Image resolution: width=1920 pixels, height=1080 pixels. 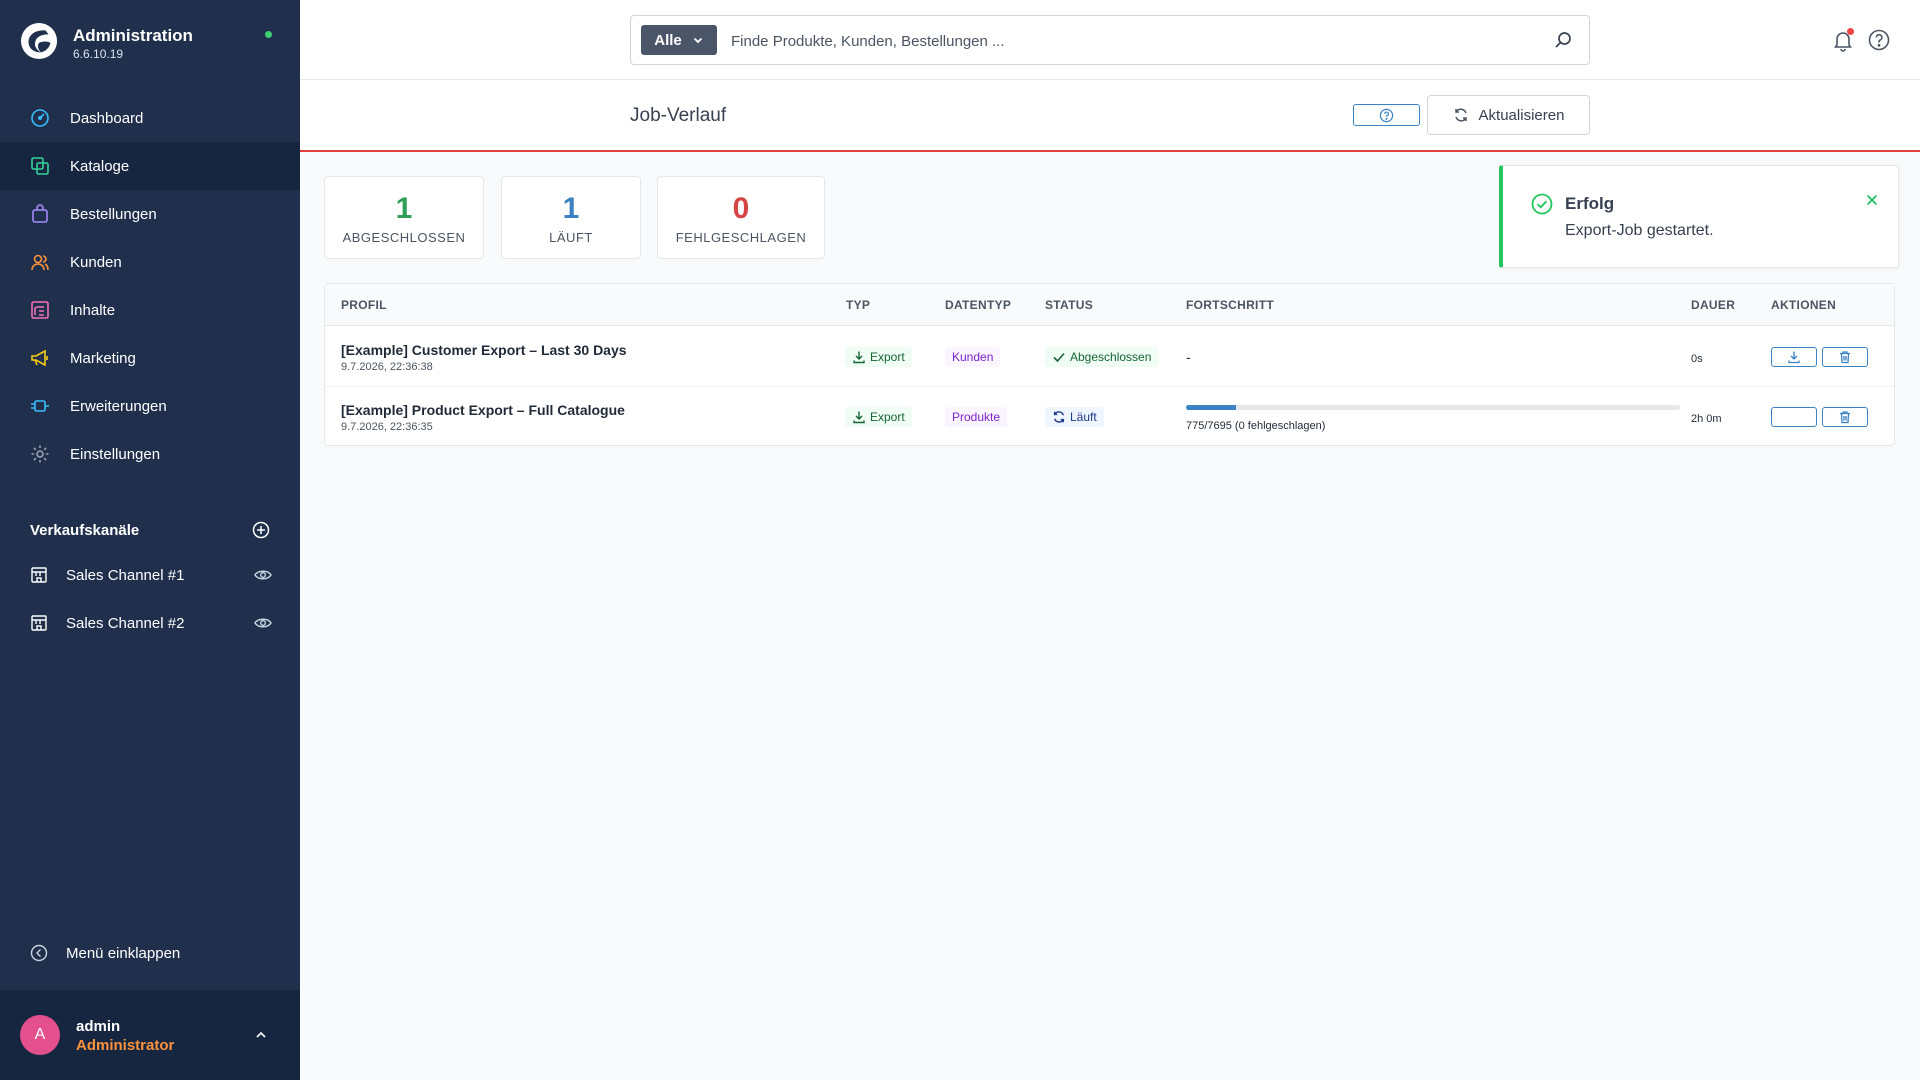 What do you see at coordinates (40, 214) in the screenshot?
I see `bag-icon` at bounding box center [40, 214].